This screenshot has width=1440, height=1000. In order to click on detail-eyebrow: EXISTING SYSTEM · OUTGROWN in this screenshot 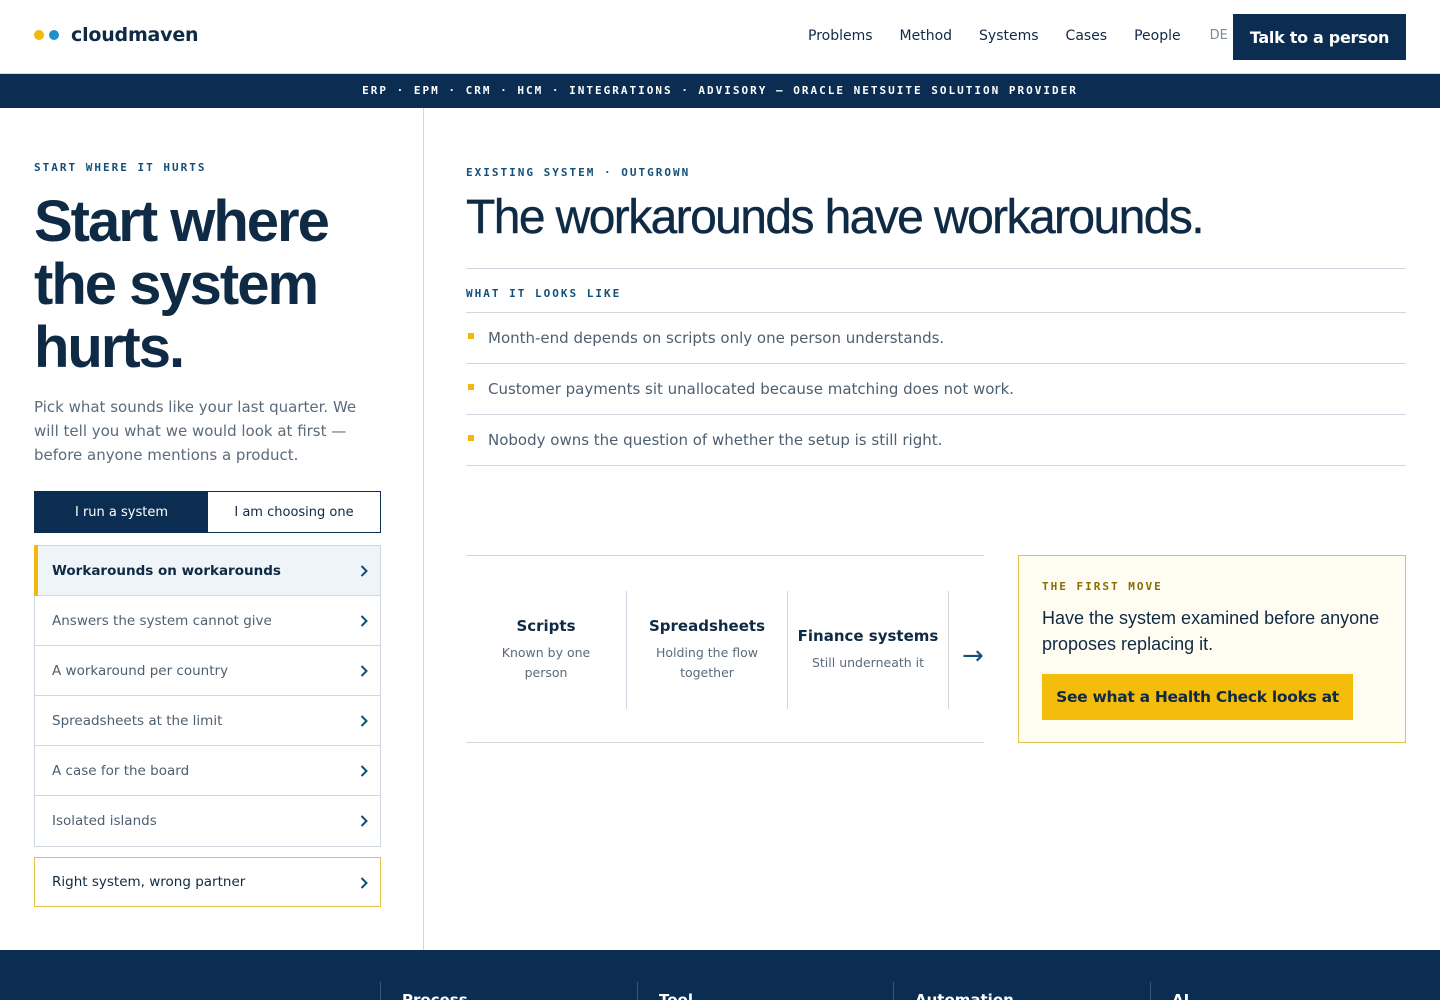, I will do `click(578, 172)`.